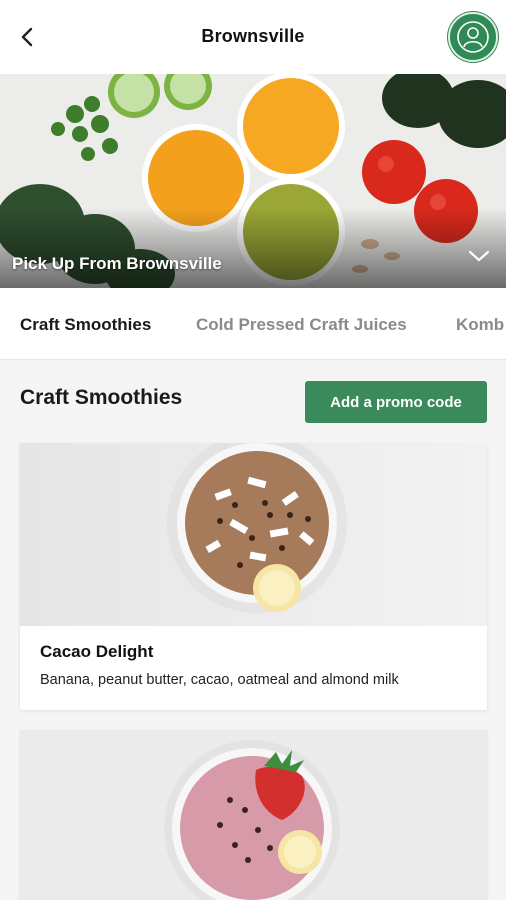  What do you see at coordinates (117, 263) in the screenshot?
I see `pickup-location-label: Pick Up From Brownsville` at bounding box center [117, 263].